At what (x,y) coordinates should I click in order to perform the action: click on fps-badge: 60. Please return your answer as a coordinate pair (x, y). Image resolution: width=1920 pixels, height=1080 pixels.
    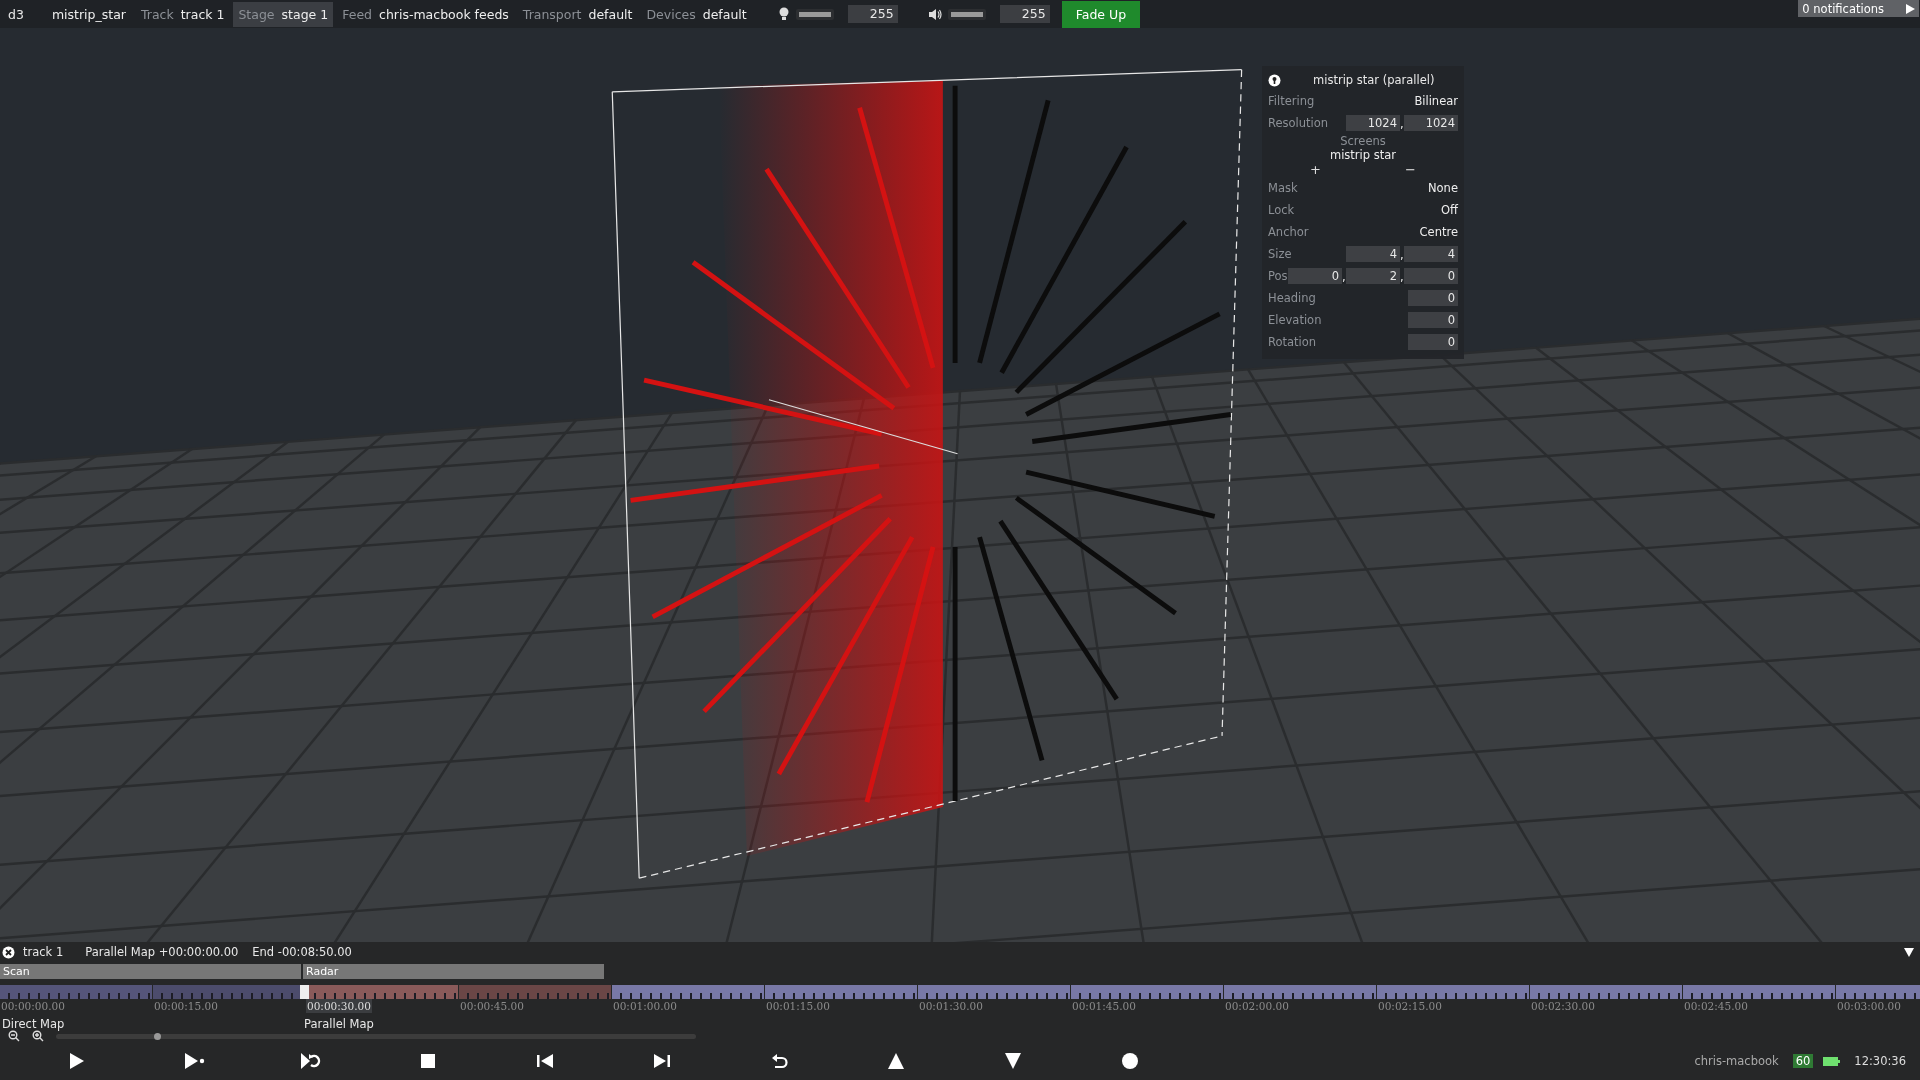
    Looking at the image, I should click on (1803, 1061).